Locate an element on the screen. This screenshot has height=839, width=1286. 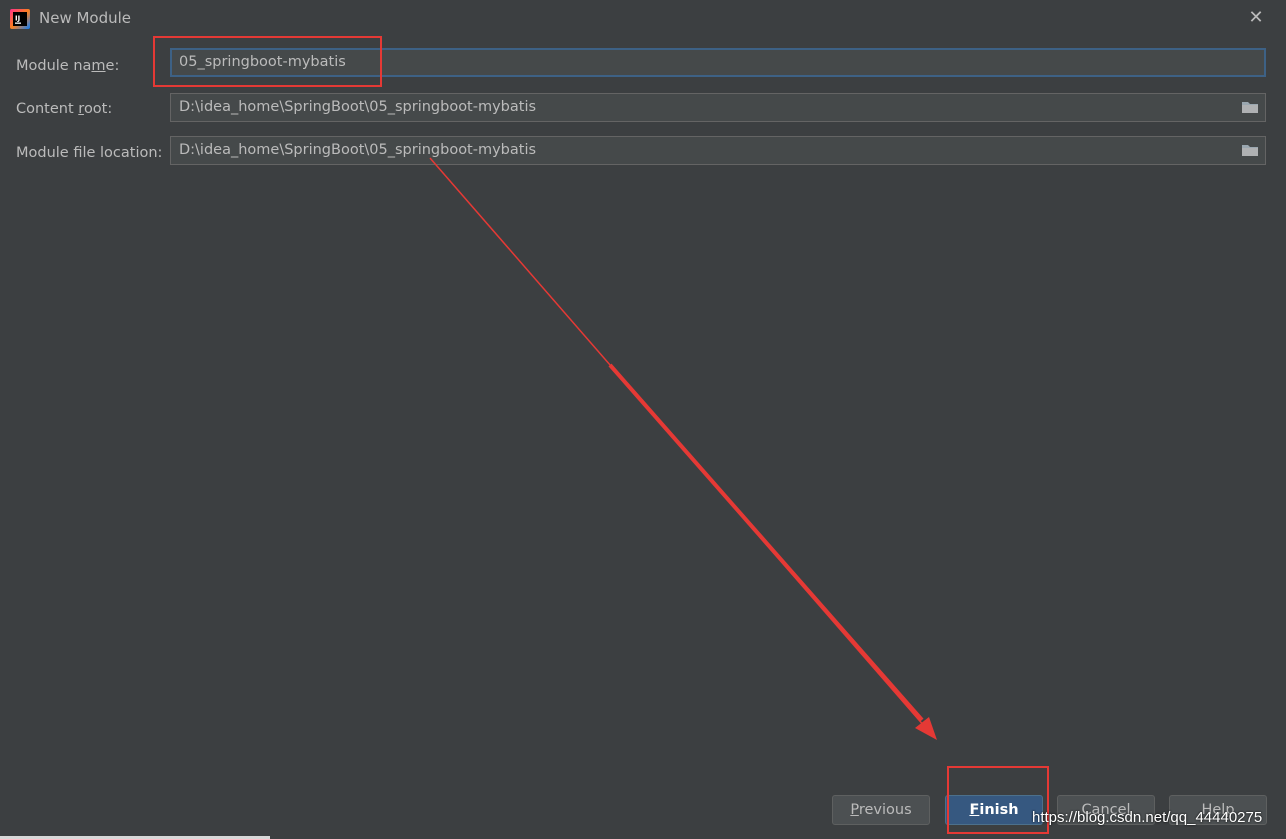
module-name-value: 05_springboot-mybatis is located at coordinates (262, 62).